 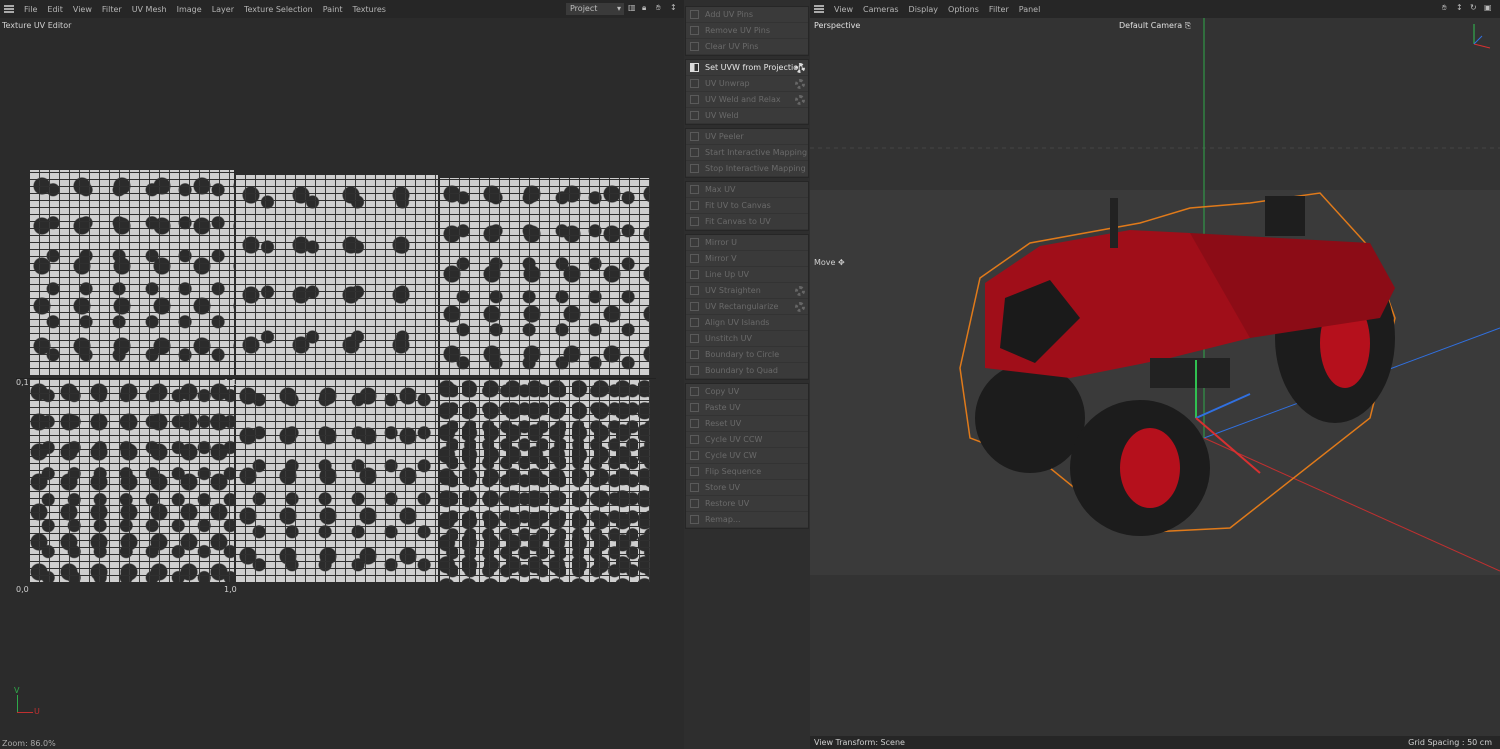 I want to click on command-uv-weld-and-relax: UV Weld and Relax, so click(x=747, y=100).